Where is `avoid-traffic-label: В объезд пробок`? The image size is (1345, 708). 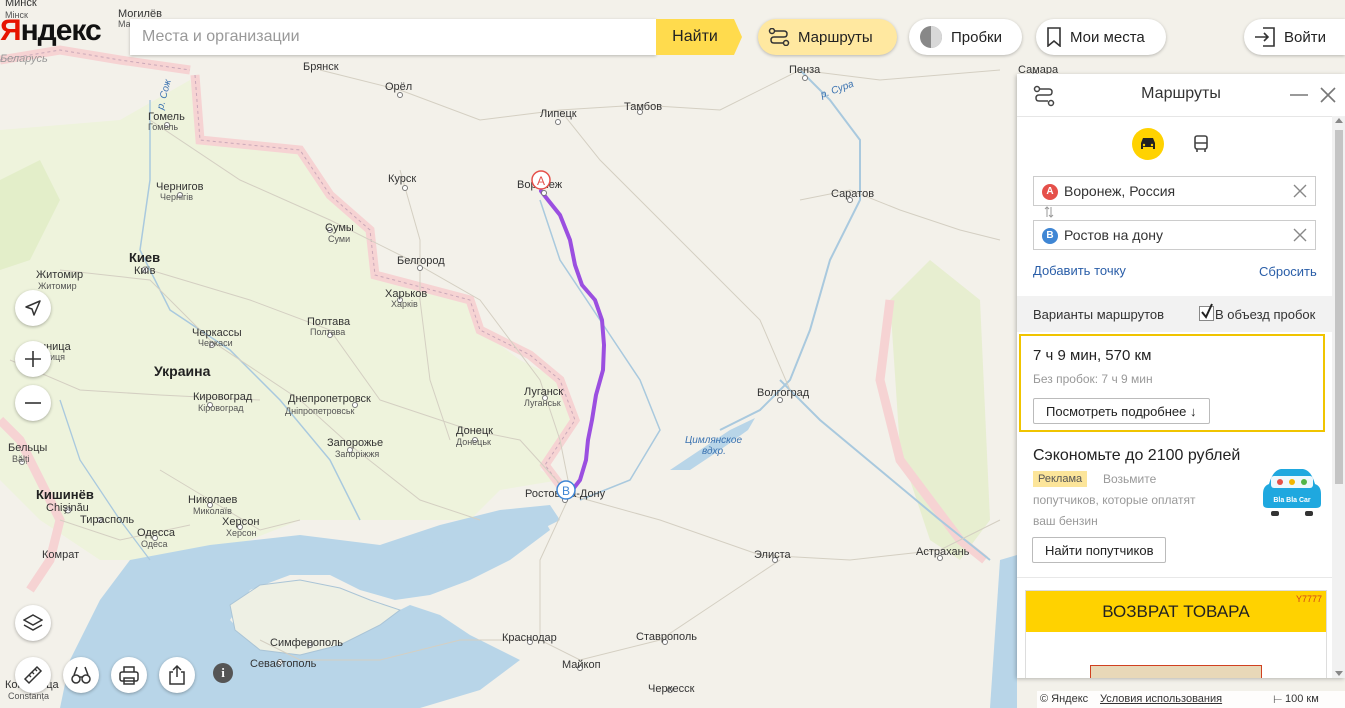 avoid-traffic-label: В объезд пробок is located at coordinates (1265, 314).